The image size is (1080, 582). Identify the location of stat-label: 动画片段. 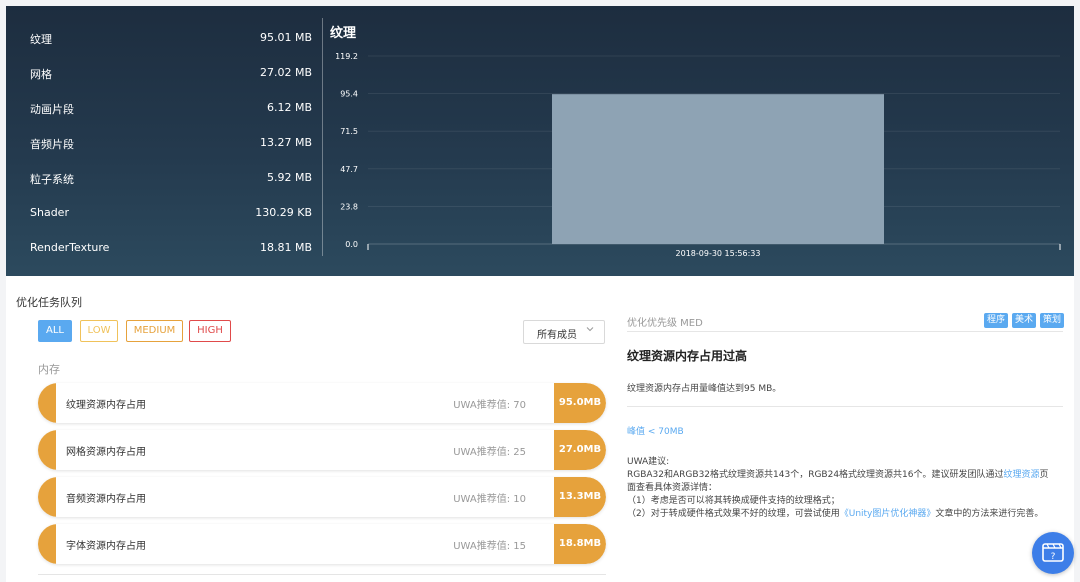
(52, 109).